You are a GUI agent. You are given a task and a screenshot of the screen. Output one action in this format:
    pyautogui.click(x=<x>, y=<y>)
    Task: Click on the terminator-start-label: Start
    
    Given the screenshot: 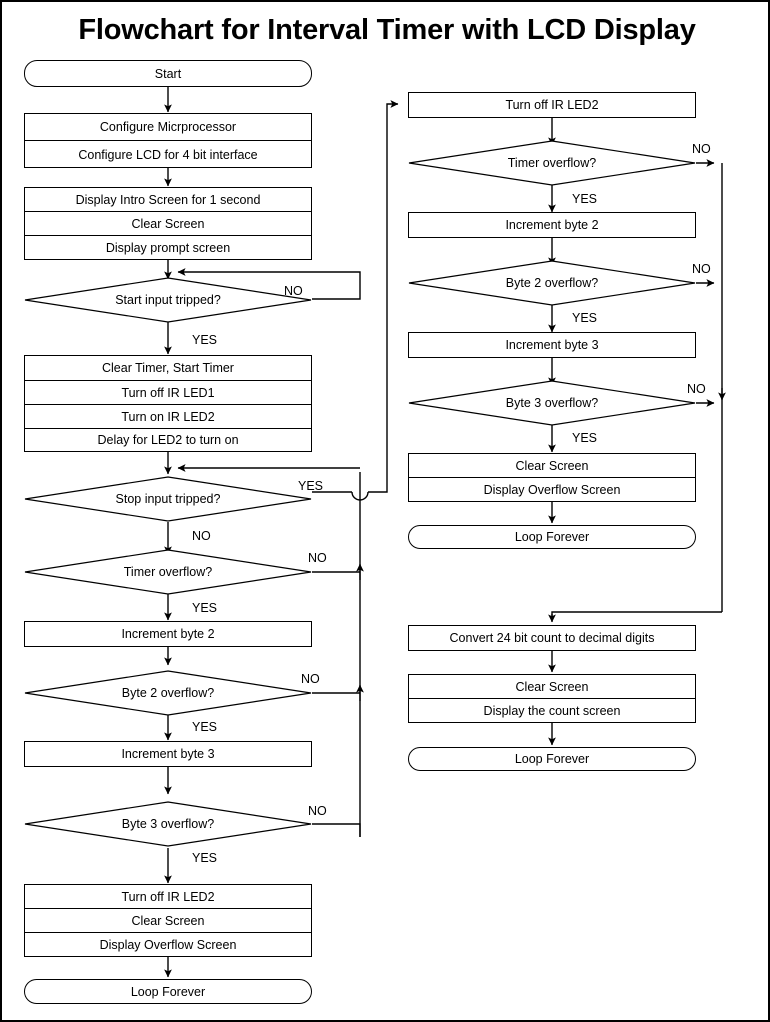 What is the action you would take?
    pyautogui.click(x=168, y=73)
    